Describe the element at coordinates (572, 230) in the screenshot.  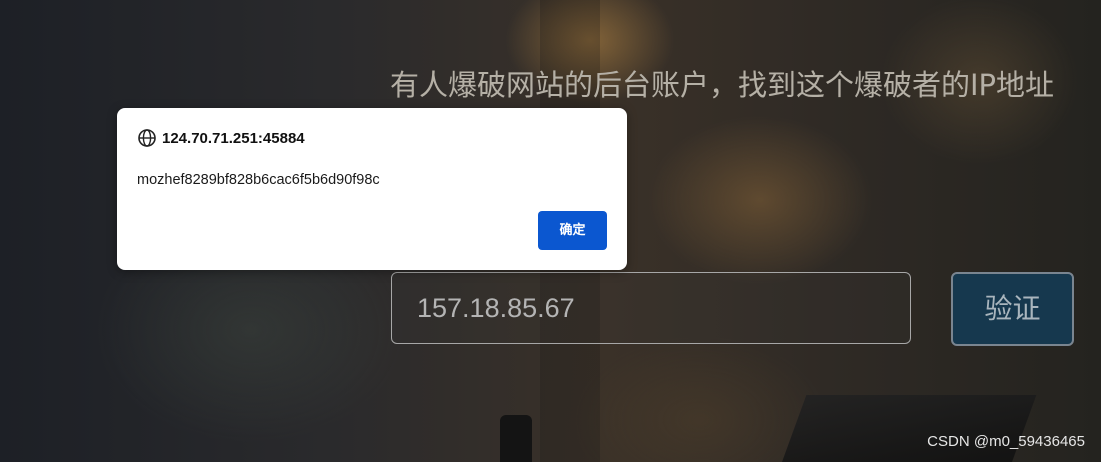
I see `ok-button: 确定` at that location.